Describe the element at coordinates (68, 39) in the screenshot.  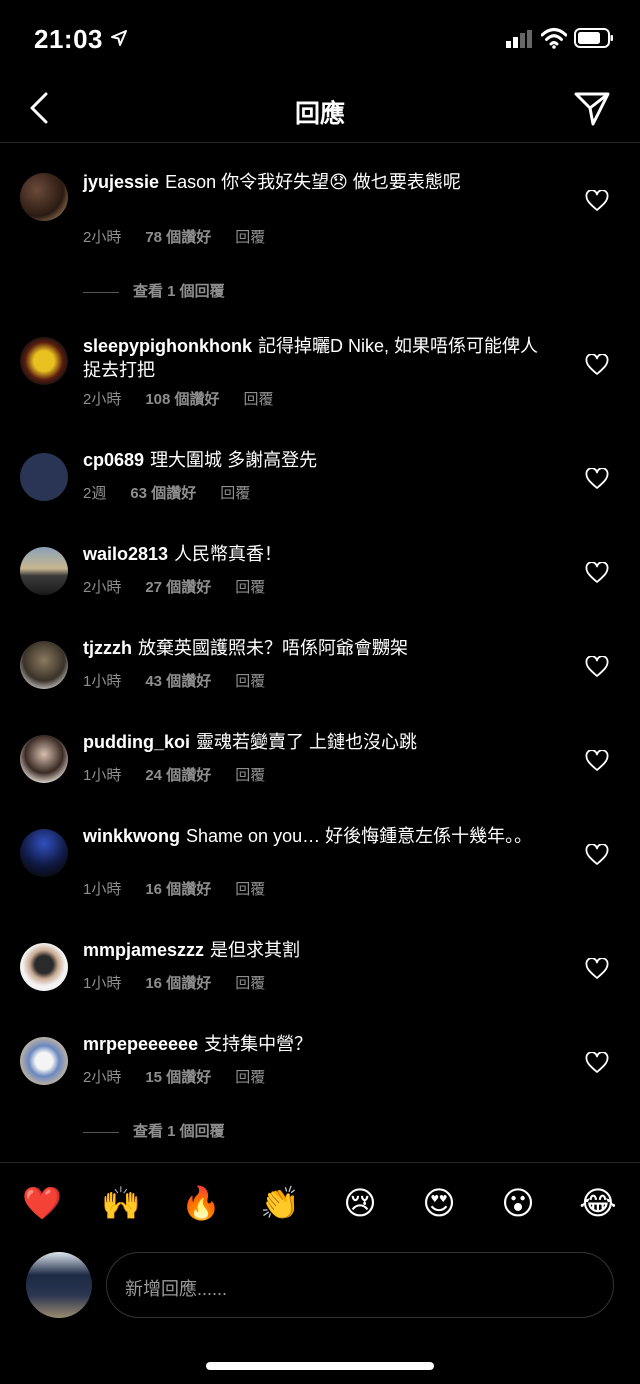
I see `status-time: 21:03` at that location.